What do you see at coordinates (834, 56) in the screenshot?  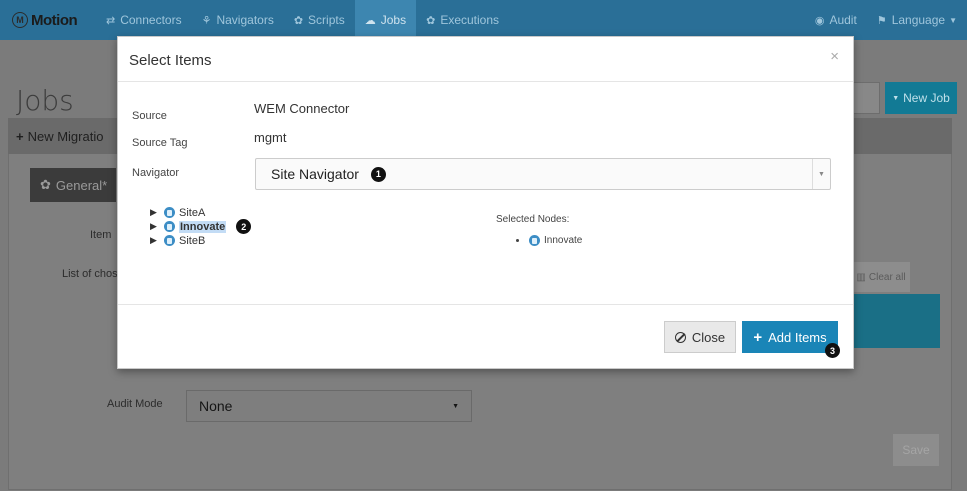 I see `modal-close-icon: ×` at bounding box center [834, 56].